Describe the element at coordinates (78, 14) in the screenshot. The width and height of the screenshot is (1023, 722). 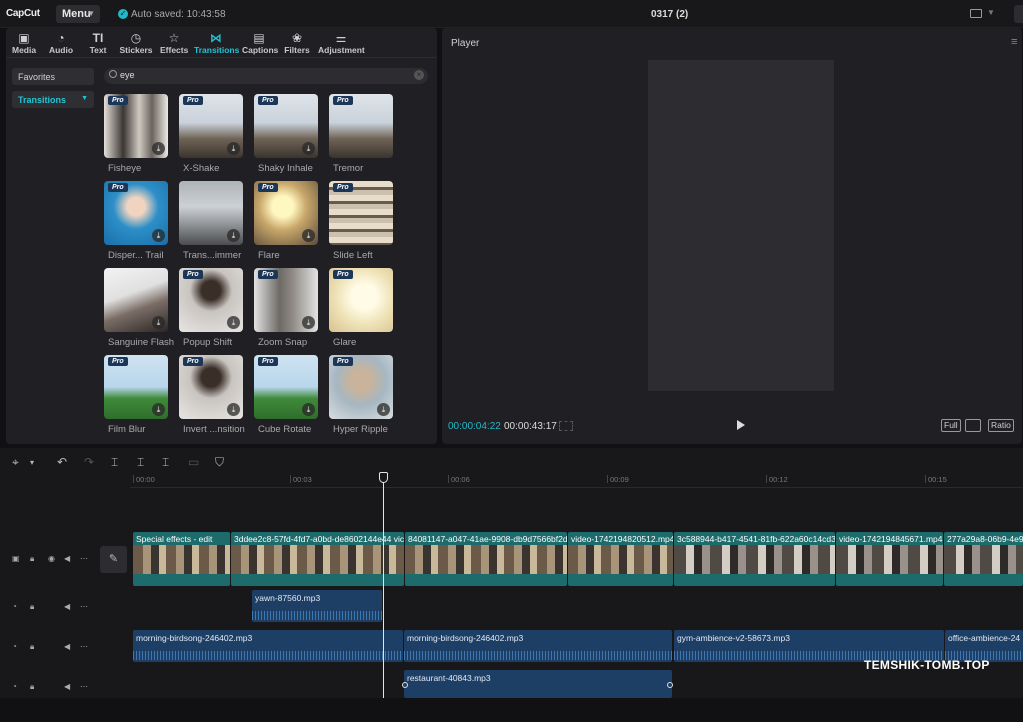
I see `menu-button: Menu ▼` at that location.